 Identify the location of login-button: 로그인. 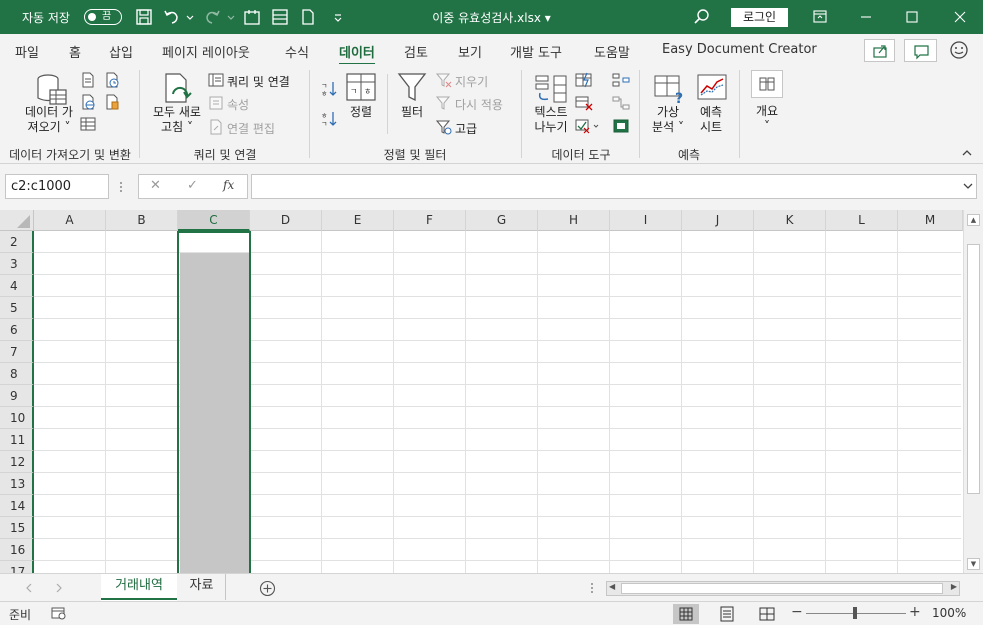
(759, 17).